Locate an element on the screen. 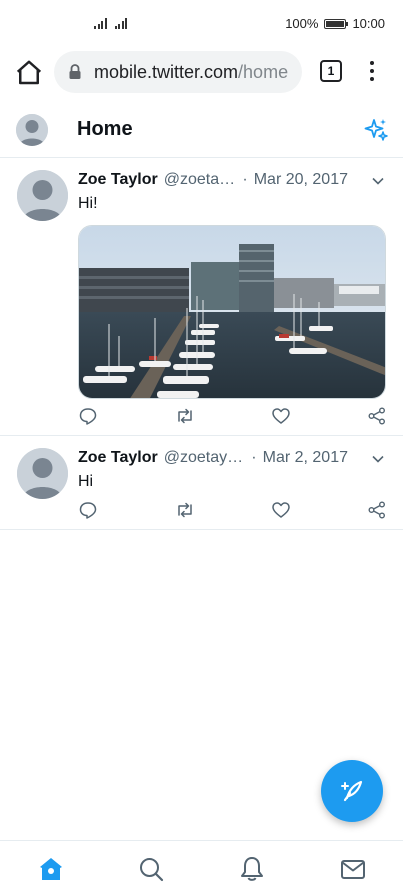 This screenshot has height=896, width=403. address-bar: mobile.twitter.com/home is located at coordinates (178, 72).